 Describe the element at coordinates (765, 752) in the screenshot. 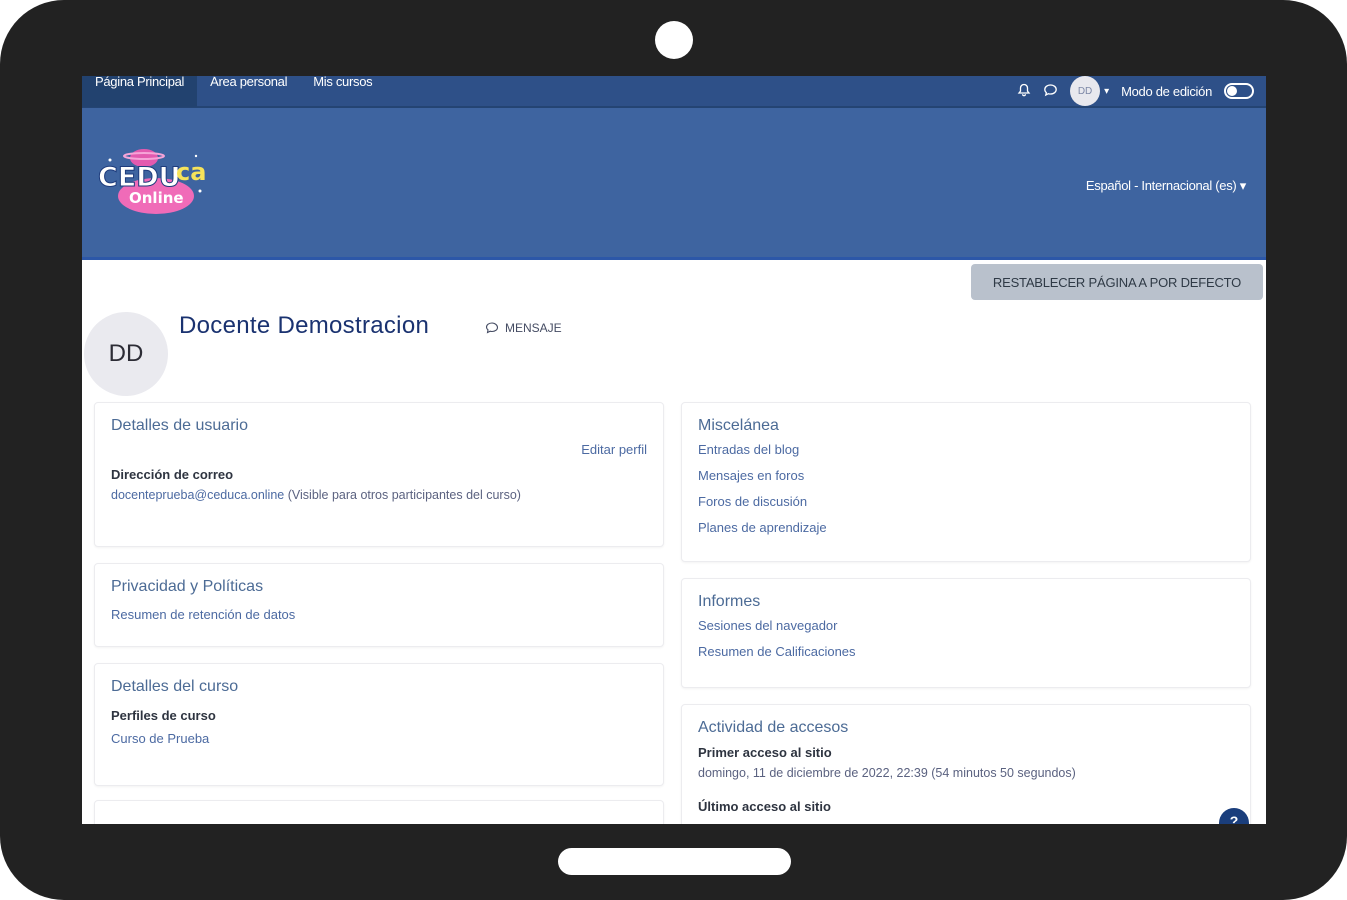

I see `first-access-label: Primer acceso al sitio` at that location.